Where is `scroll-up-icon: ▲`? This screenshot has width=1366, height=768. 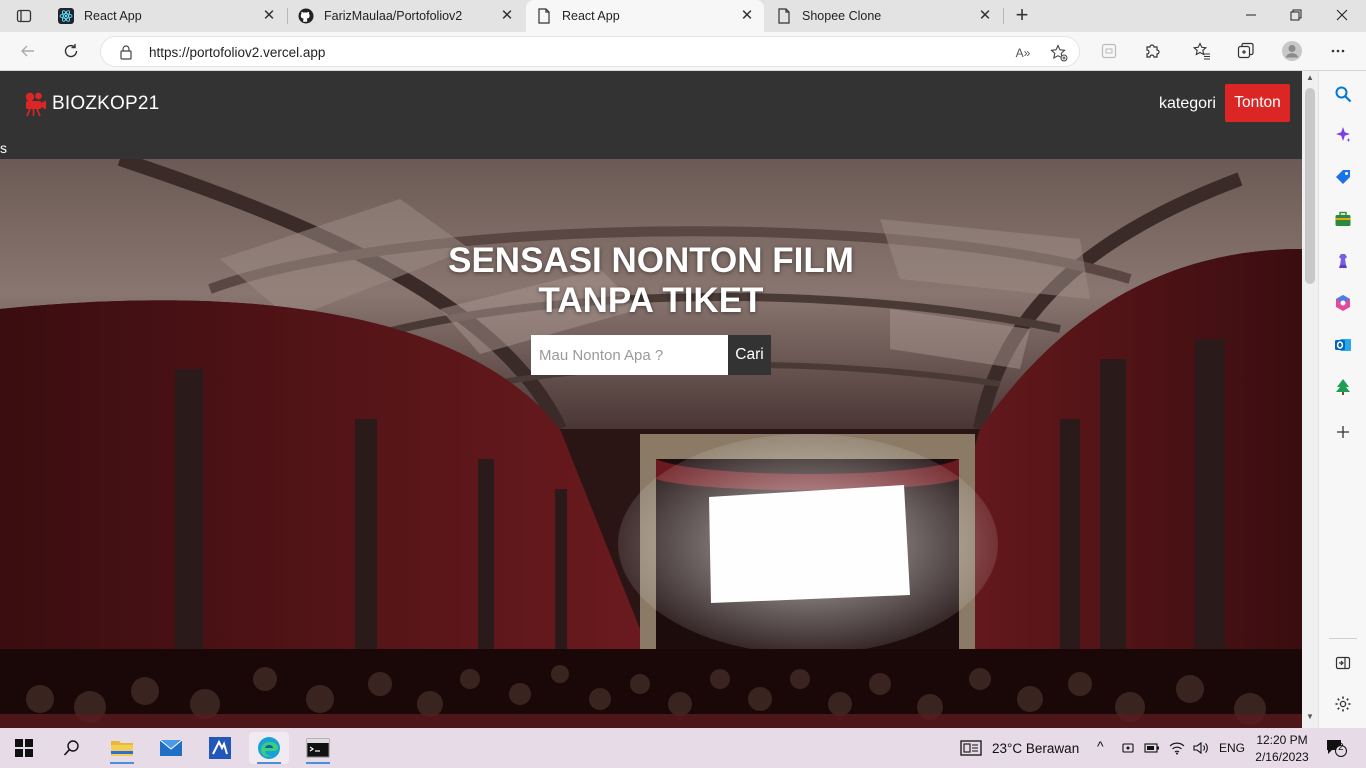 scroll-up-icon: ▲ is located at coordinates (1310, 77).